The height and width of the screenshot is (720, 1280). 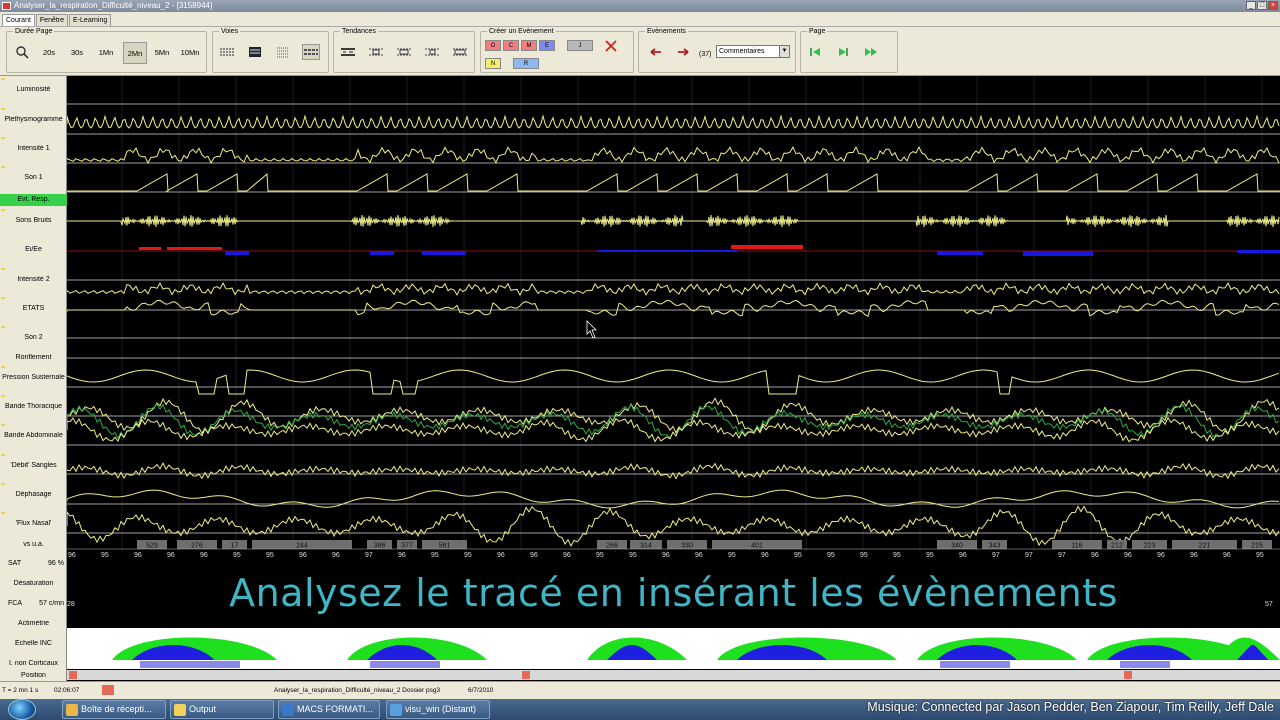 I want to click on intensite-2-trace, so click(x=673, y=289).